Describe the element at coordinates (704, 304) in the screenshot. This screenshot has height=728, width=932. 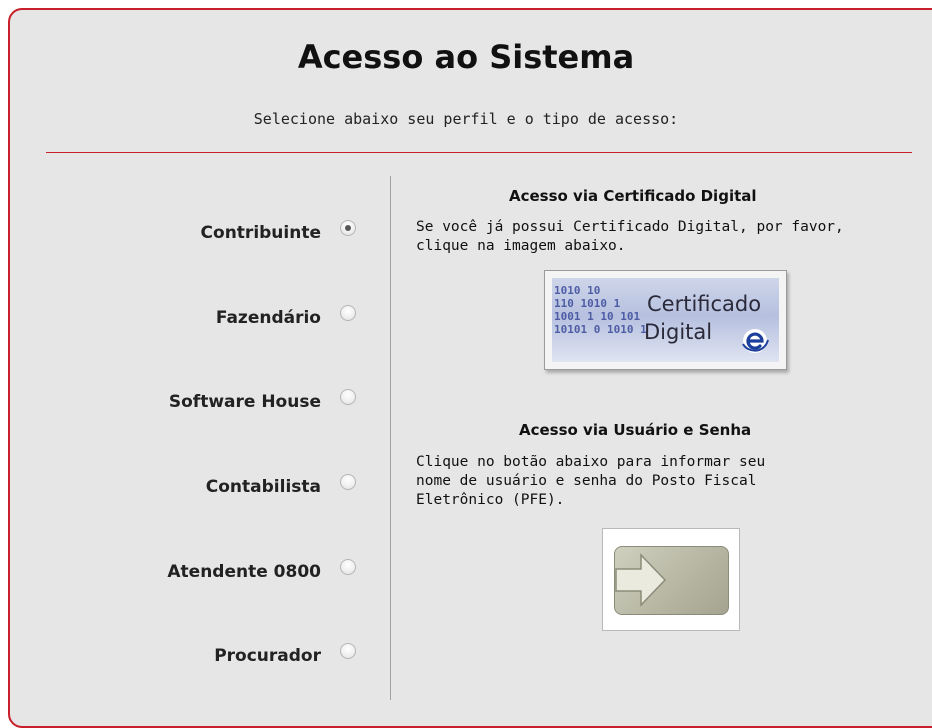
I see `certificado-button-text-1: Certificado` at that location.